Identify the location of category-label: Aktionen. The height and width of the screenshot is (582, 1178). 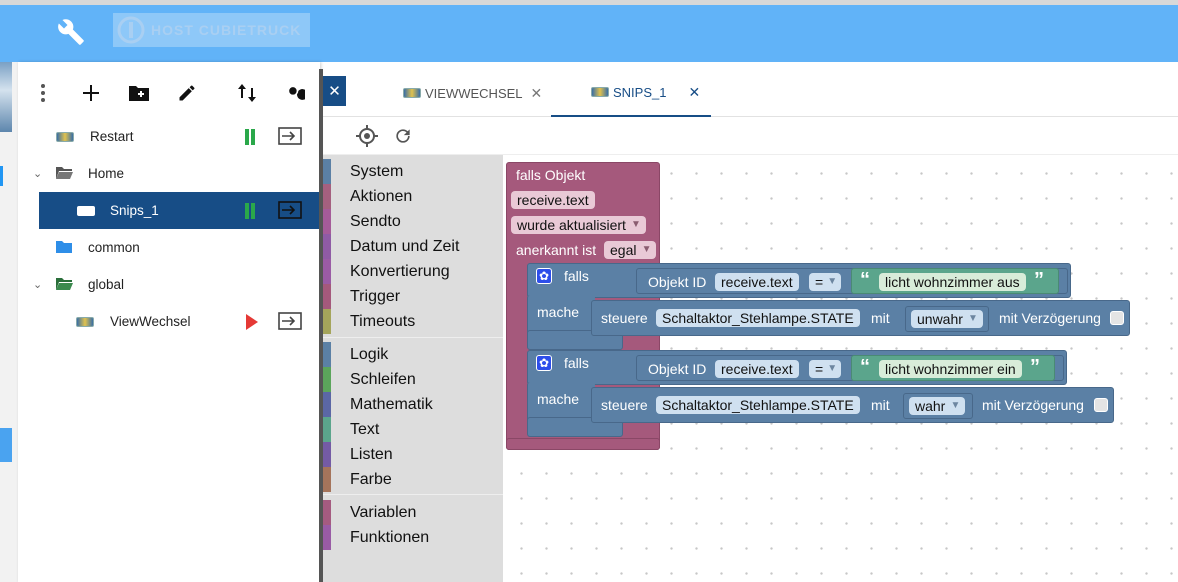
(381, 196).